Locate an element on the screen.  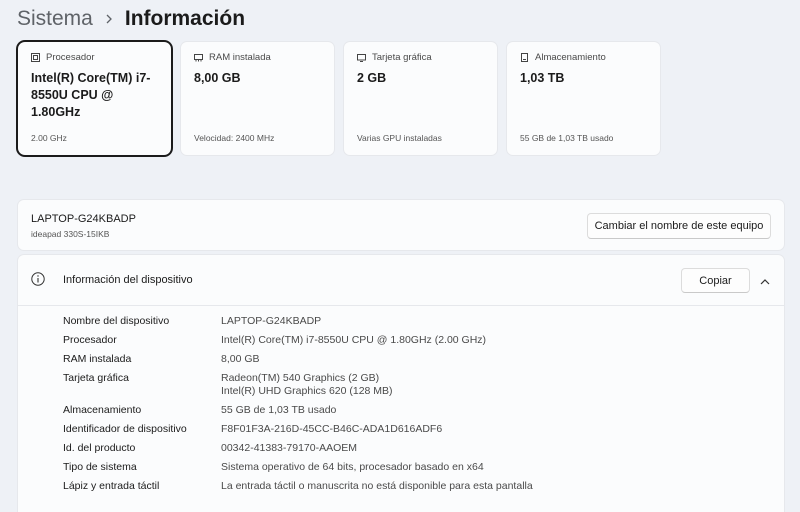
device-info-title: Información del dispositivo is located at coordinates (128, 280).